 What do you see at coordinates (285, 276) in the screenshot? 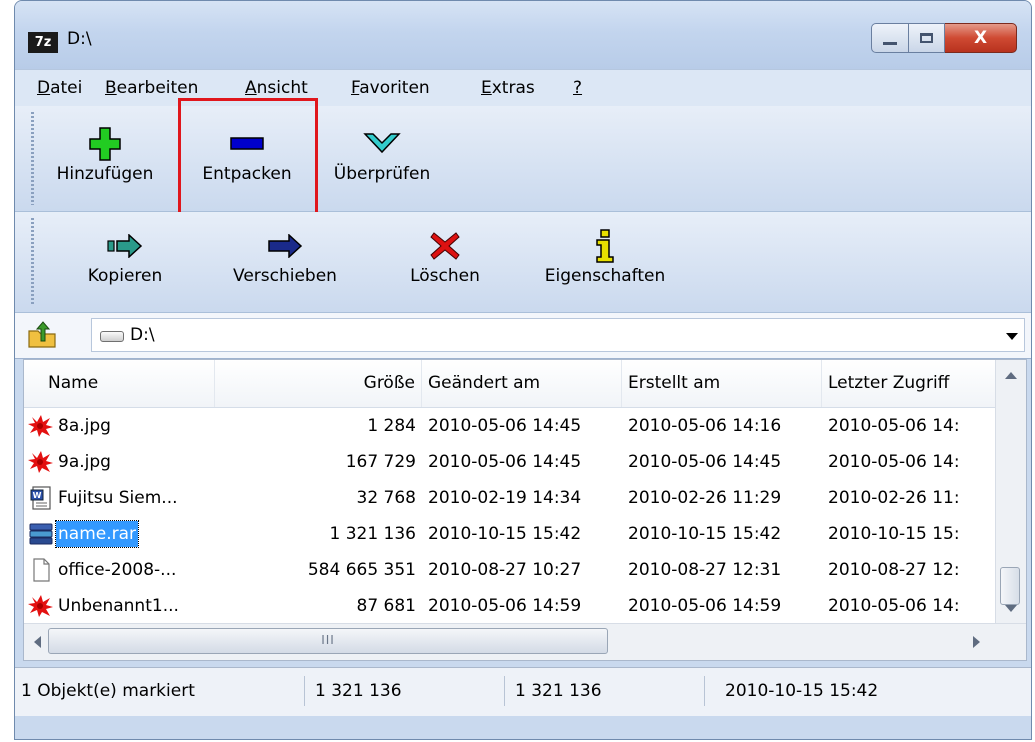
I see `move-label: Verschieben` at bounding box center [285, 276].